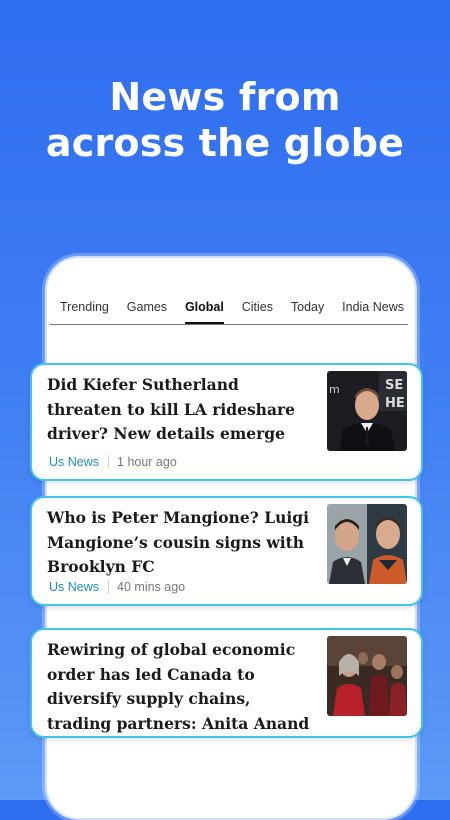 This screenshot has width=450, height=820. I want to click on svg-text: SE, so click(394, 385).